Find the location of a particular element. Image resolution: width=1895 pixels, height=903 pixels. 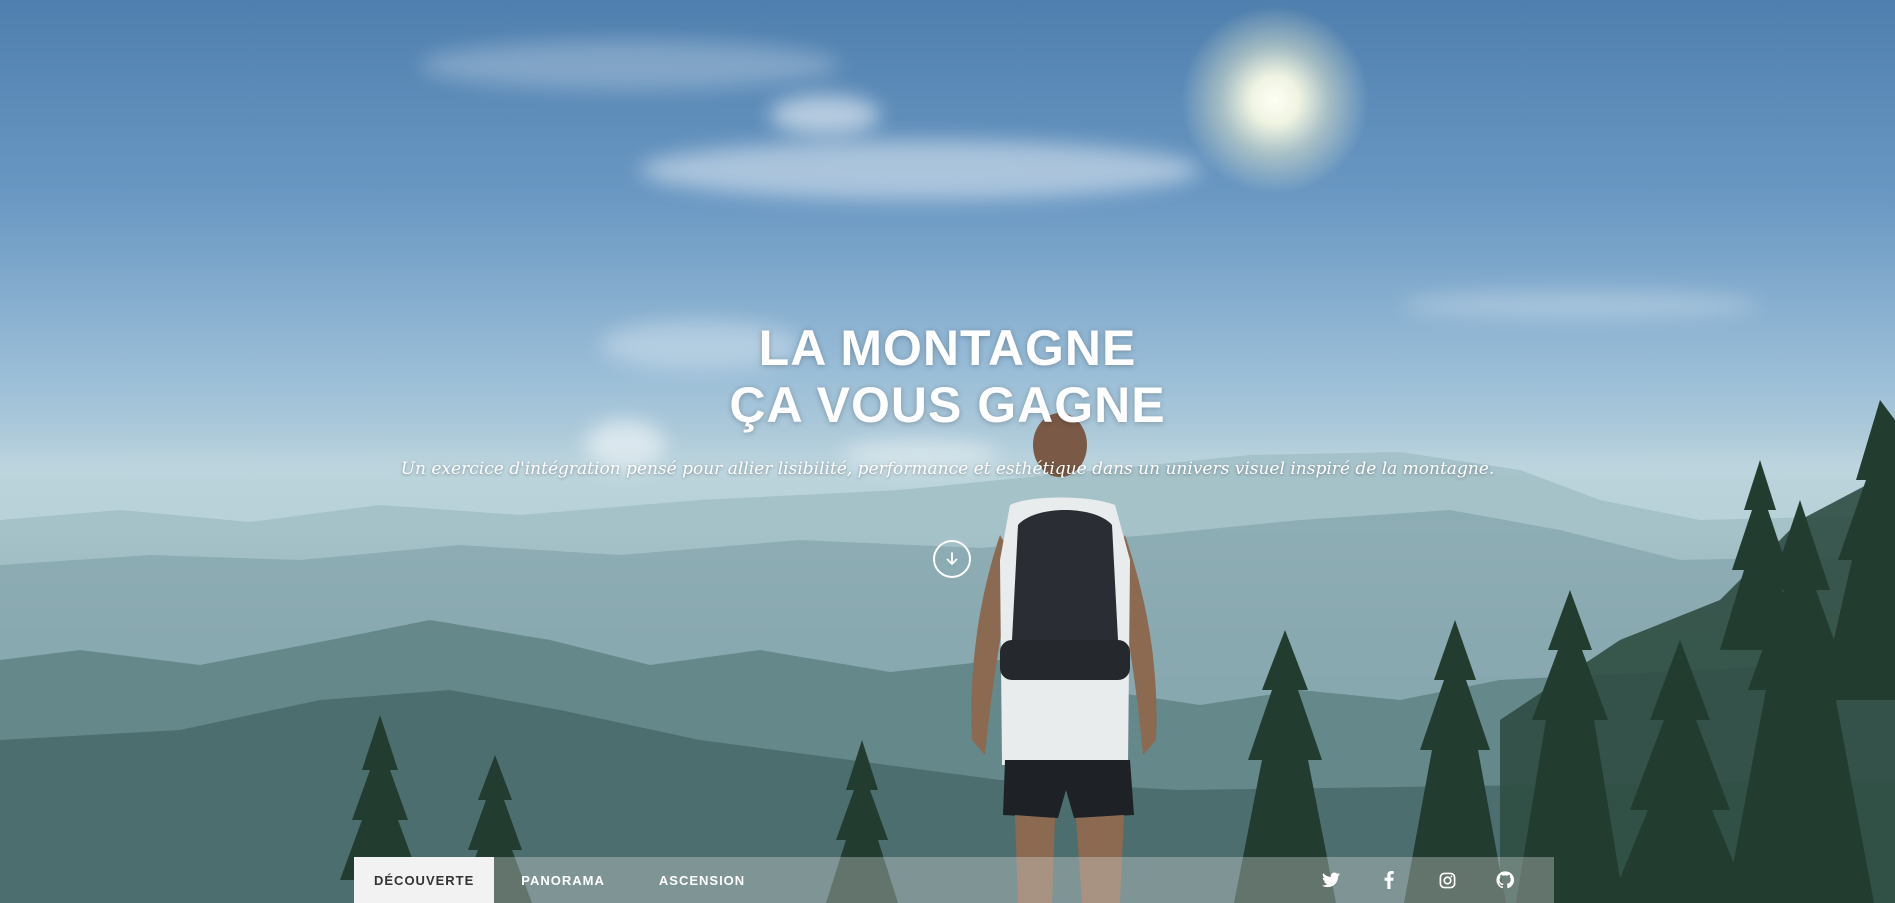

social-links is located at coordinates (1428, 880).